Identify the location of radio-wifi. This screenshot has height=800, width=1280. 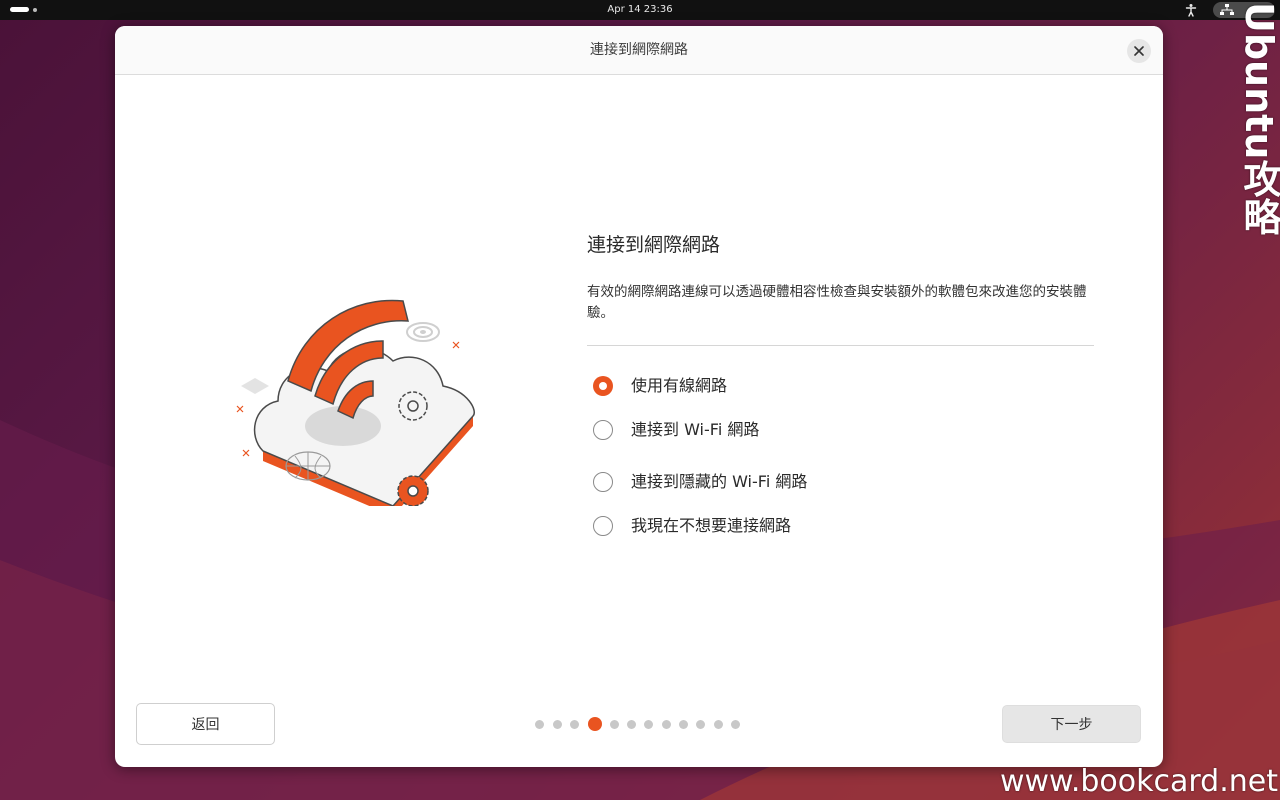
(603, 430).